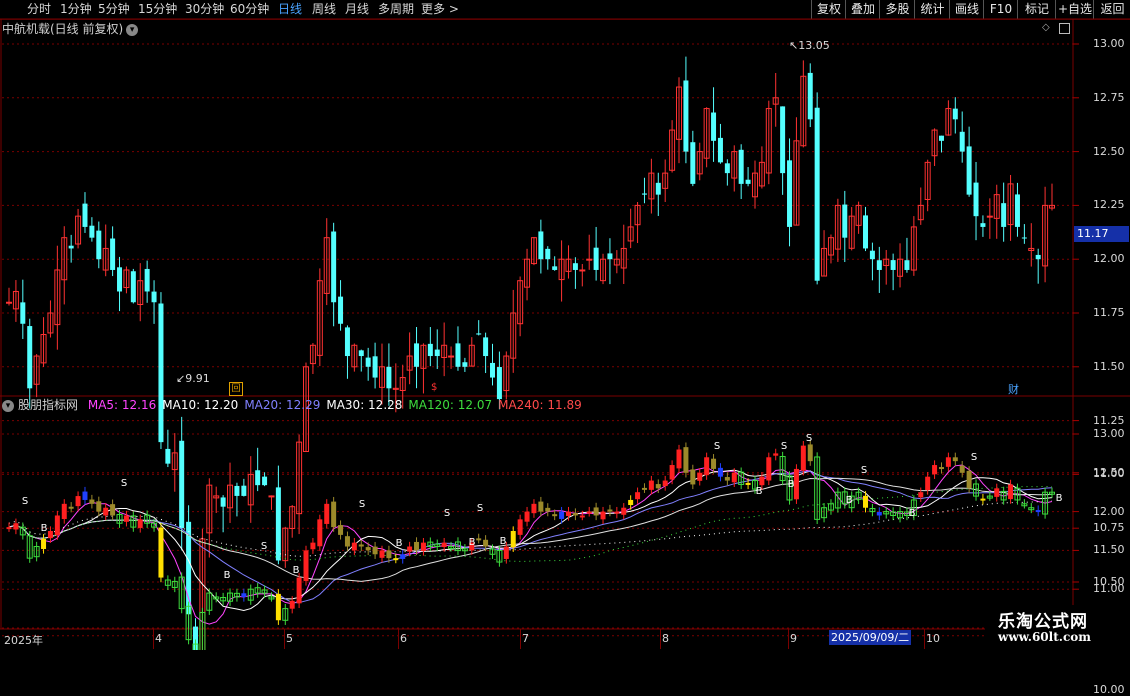 This screenshot has height=696, width=1130. I want to click on indicator-axis-tick: 13.00, so click(1109, 433).